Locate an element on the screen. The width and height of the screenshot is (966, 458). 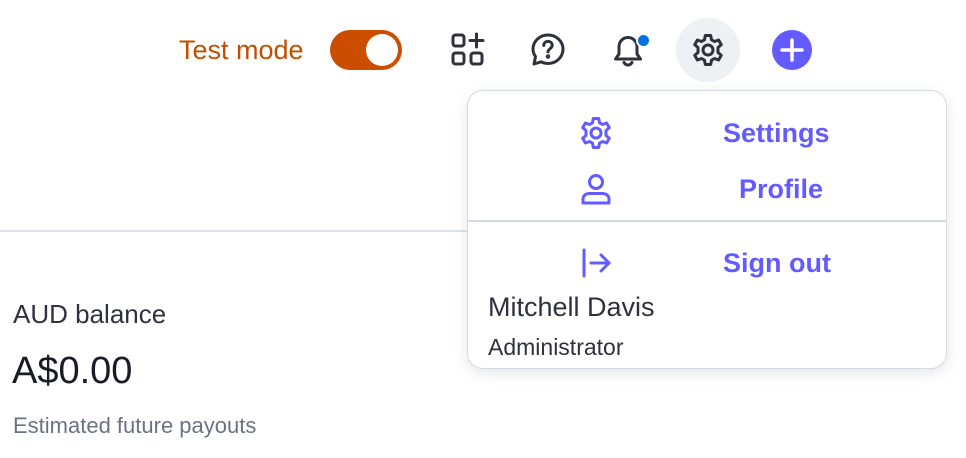
sign-out-icon is located at coordinates (596, 263).